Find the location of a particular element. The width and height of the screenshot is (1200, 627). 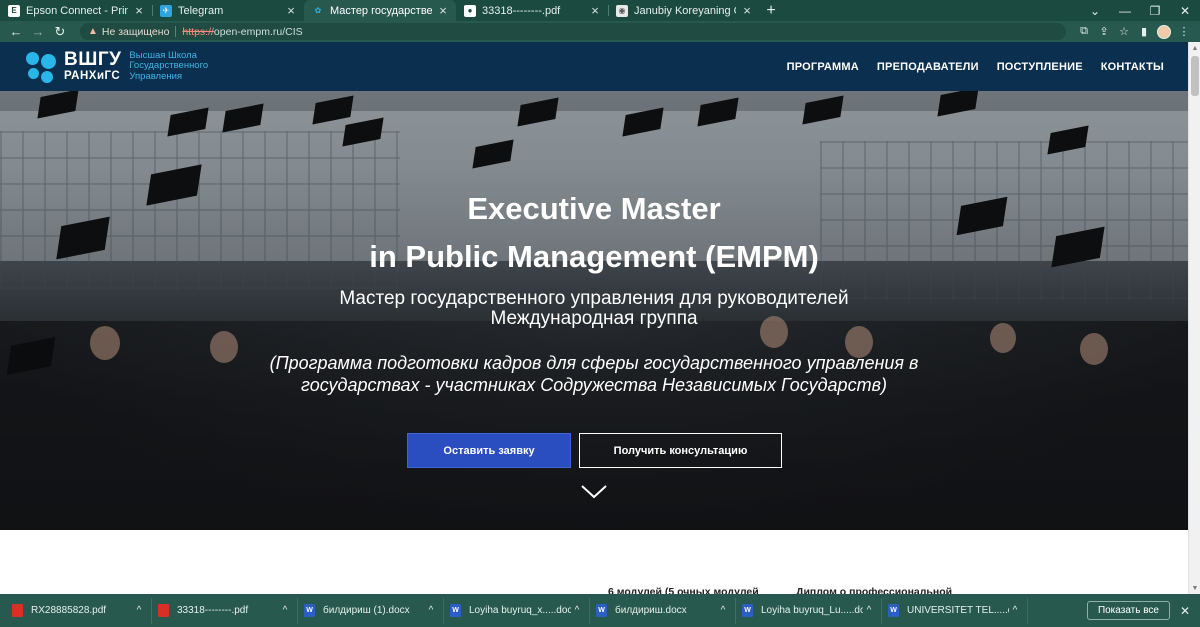

browser-menu-icon: ⋮ is located at coordinates (1184, 32).